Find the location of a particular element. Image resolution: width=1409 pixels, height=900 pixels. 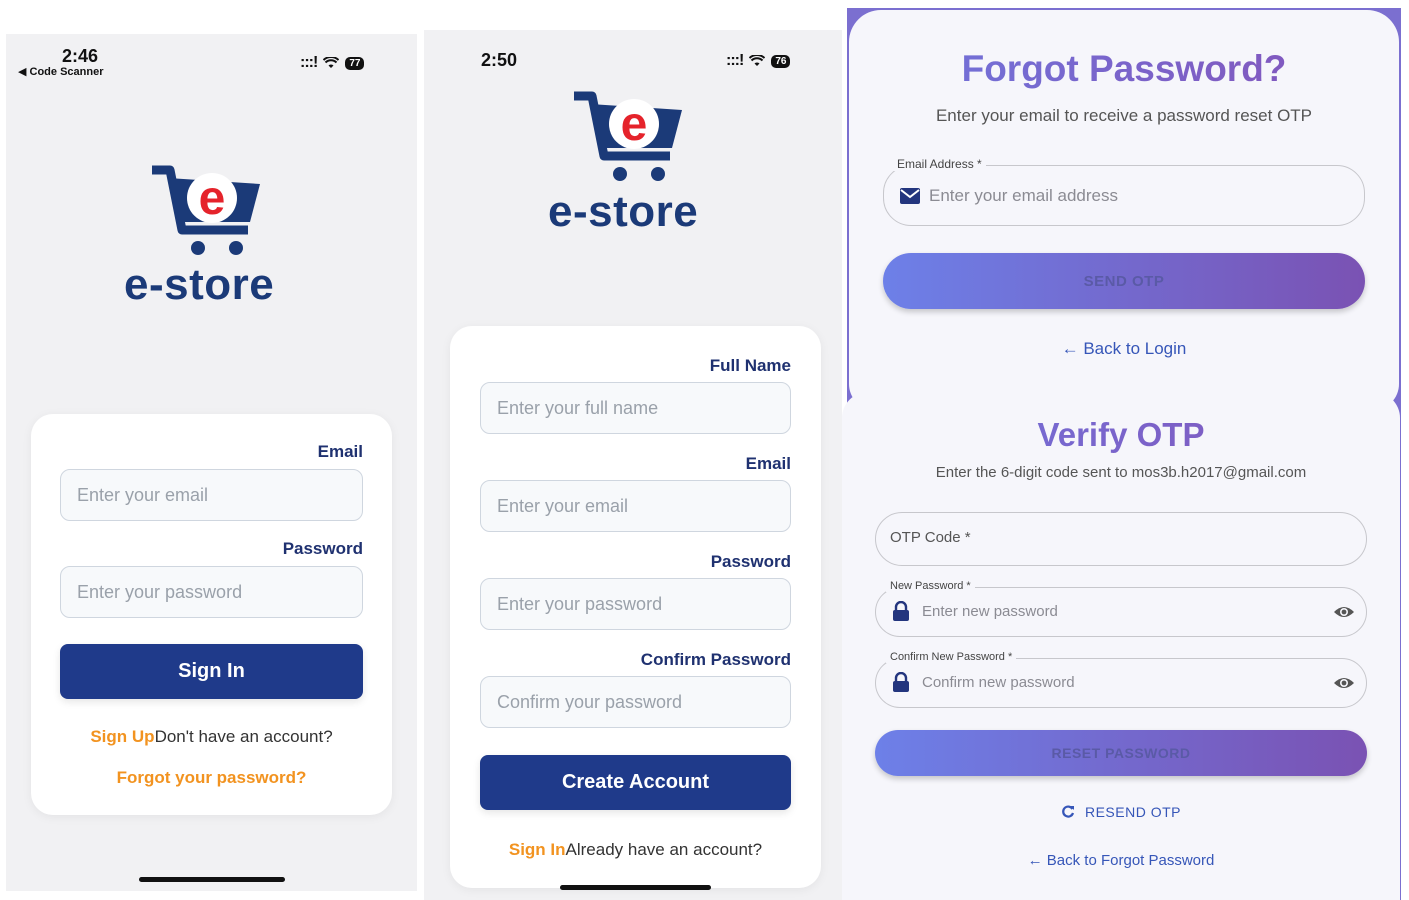

confirm-password-label: Confirm New Password * is located at coordinates (951, 657).